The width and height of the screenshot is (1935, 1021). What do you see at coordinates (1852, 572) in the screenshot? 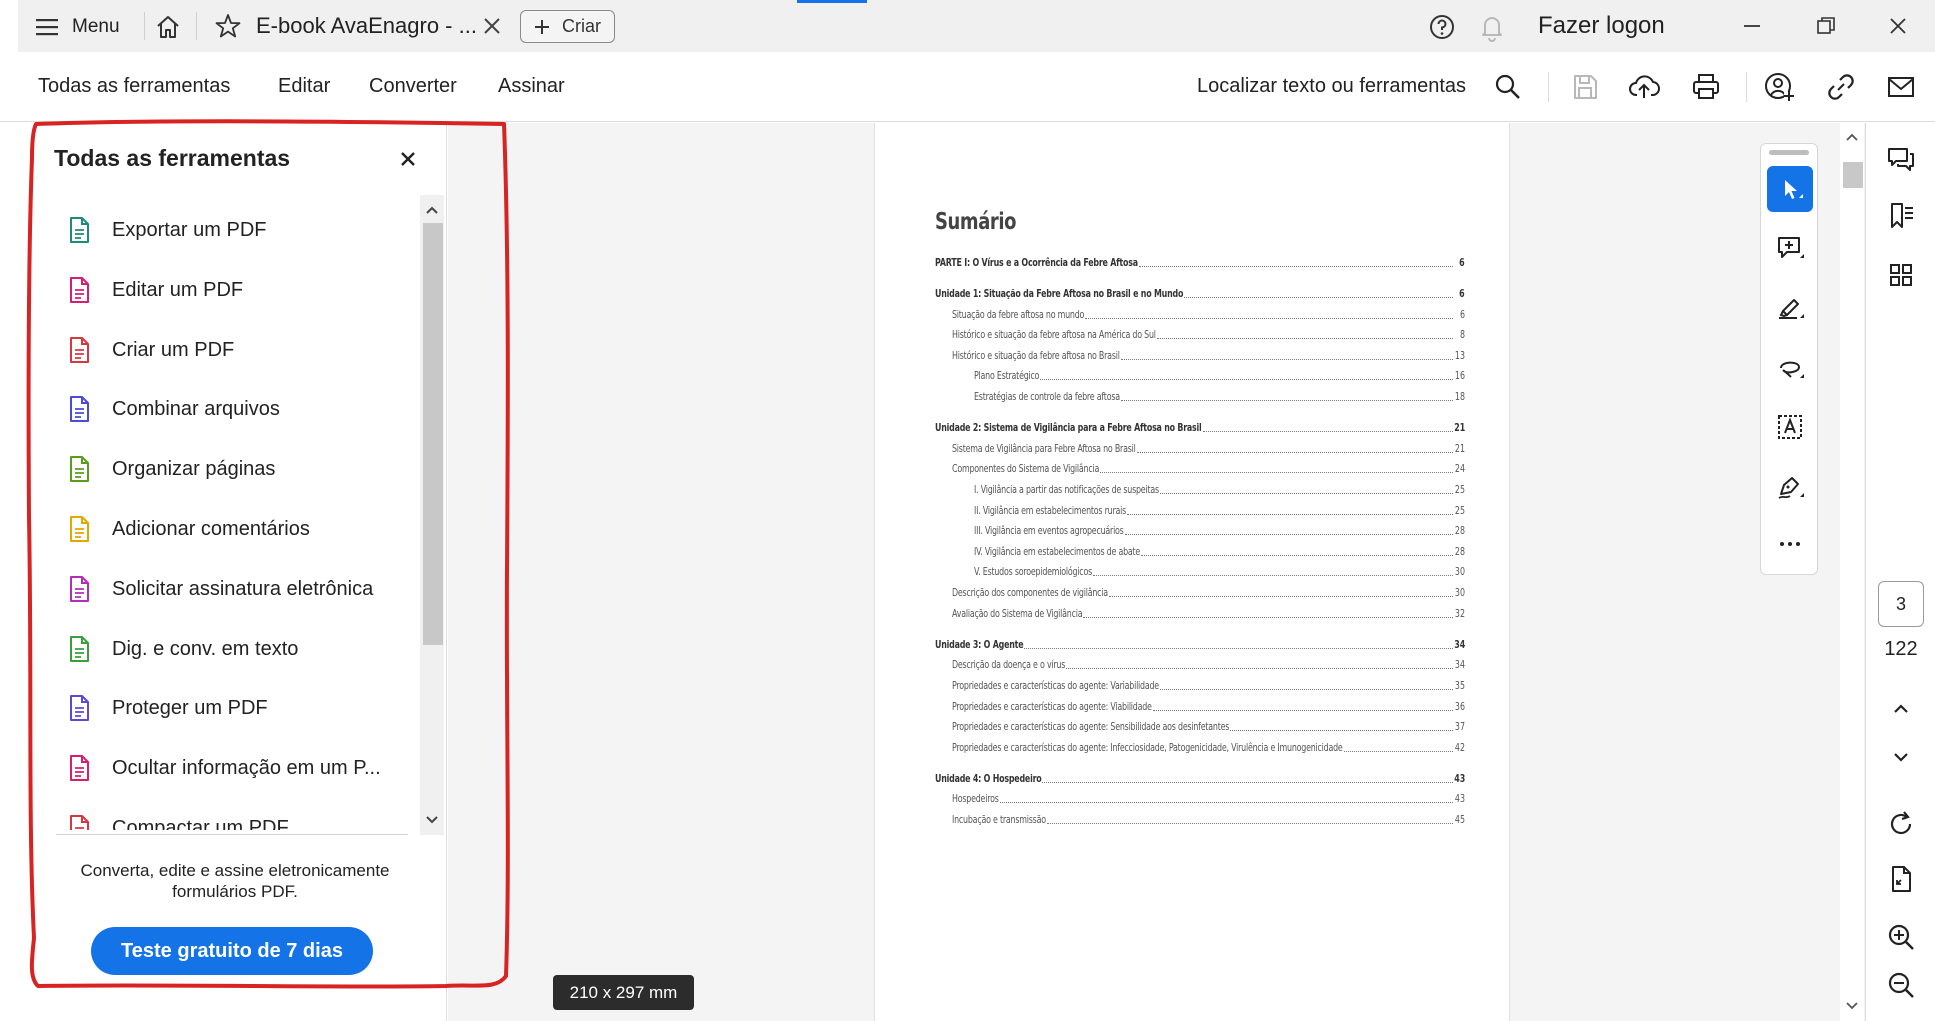
I see `document-scrollbar` at bounding box center [1852, 572].